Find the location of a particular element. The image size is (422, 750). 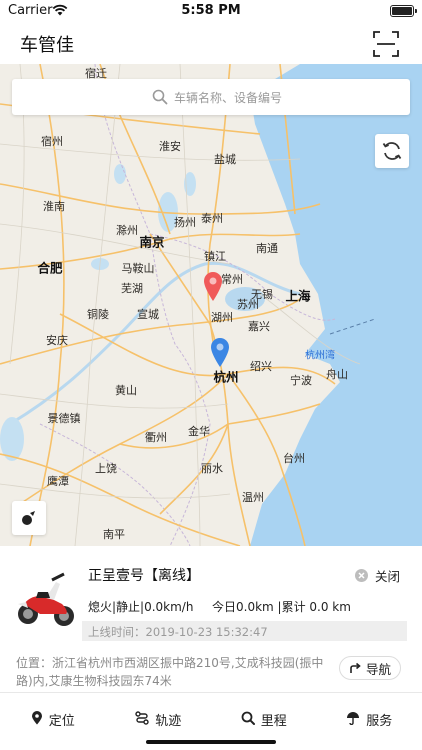

home-indicator is located at coordinates (211, 742).